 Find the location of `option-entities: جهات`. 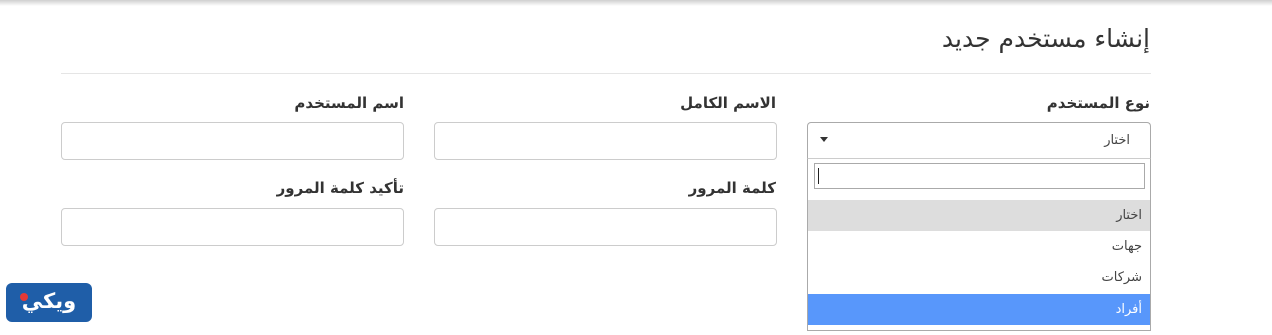

option-entities: جهات is located at coordinates (979, 246).